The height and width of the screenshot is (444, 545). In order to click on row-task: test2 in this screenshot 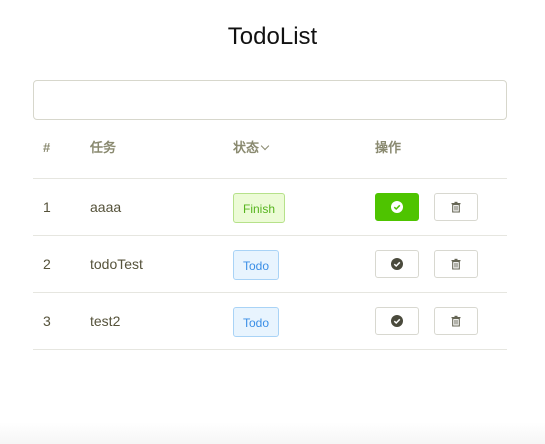, I will do `click(105, 321)`.